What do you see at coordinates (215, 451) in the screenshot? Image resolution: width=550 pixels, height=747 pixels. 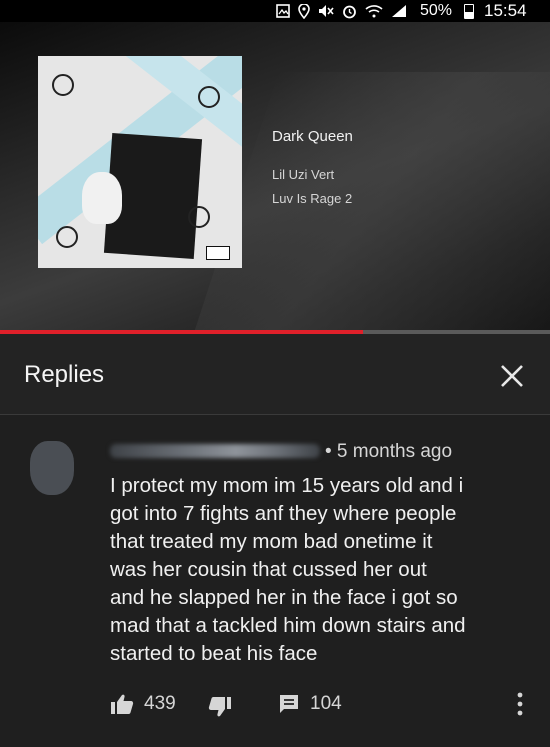 I see `author-name-redacted` at bounding box center [215, 451].